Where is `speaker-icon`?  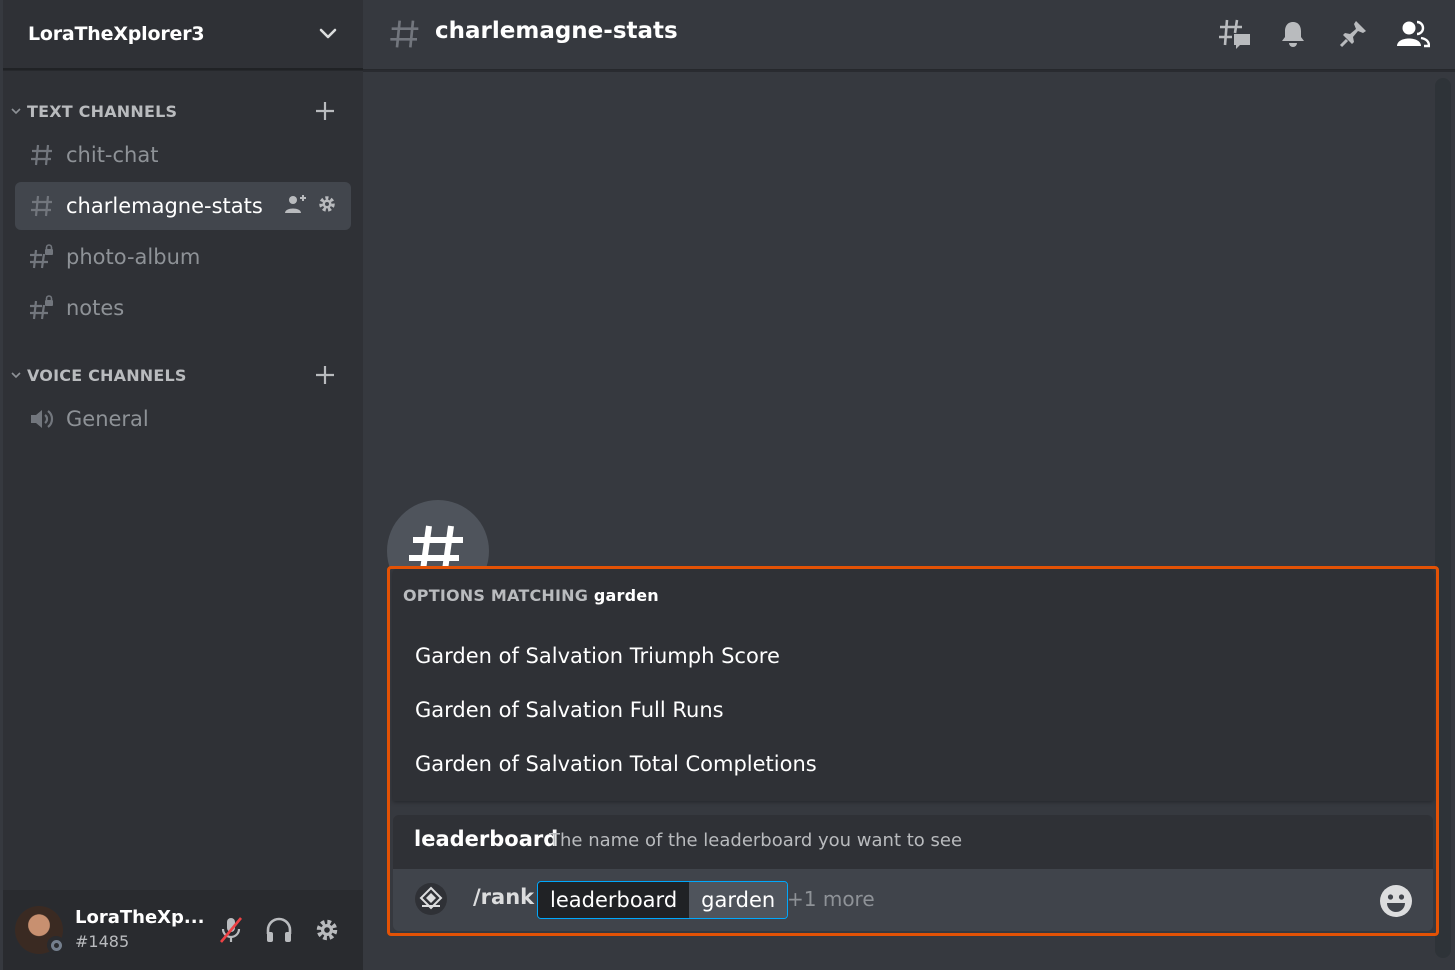 speaker-icon is located at coordinates (42, 419).